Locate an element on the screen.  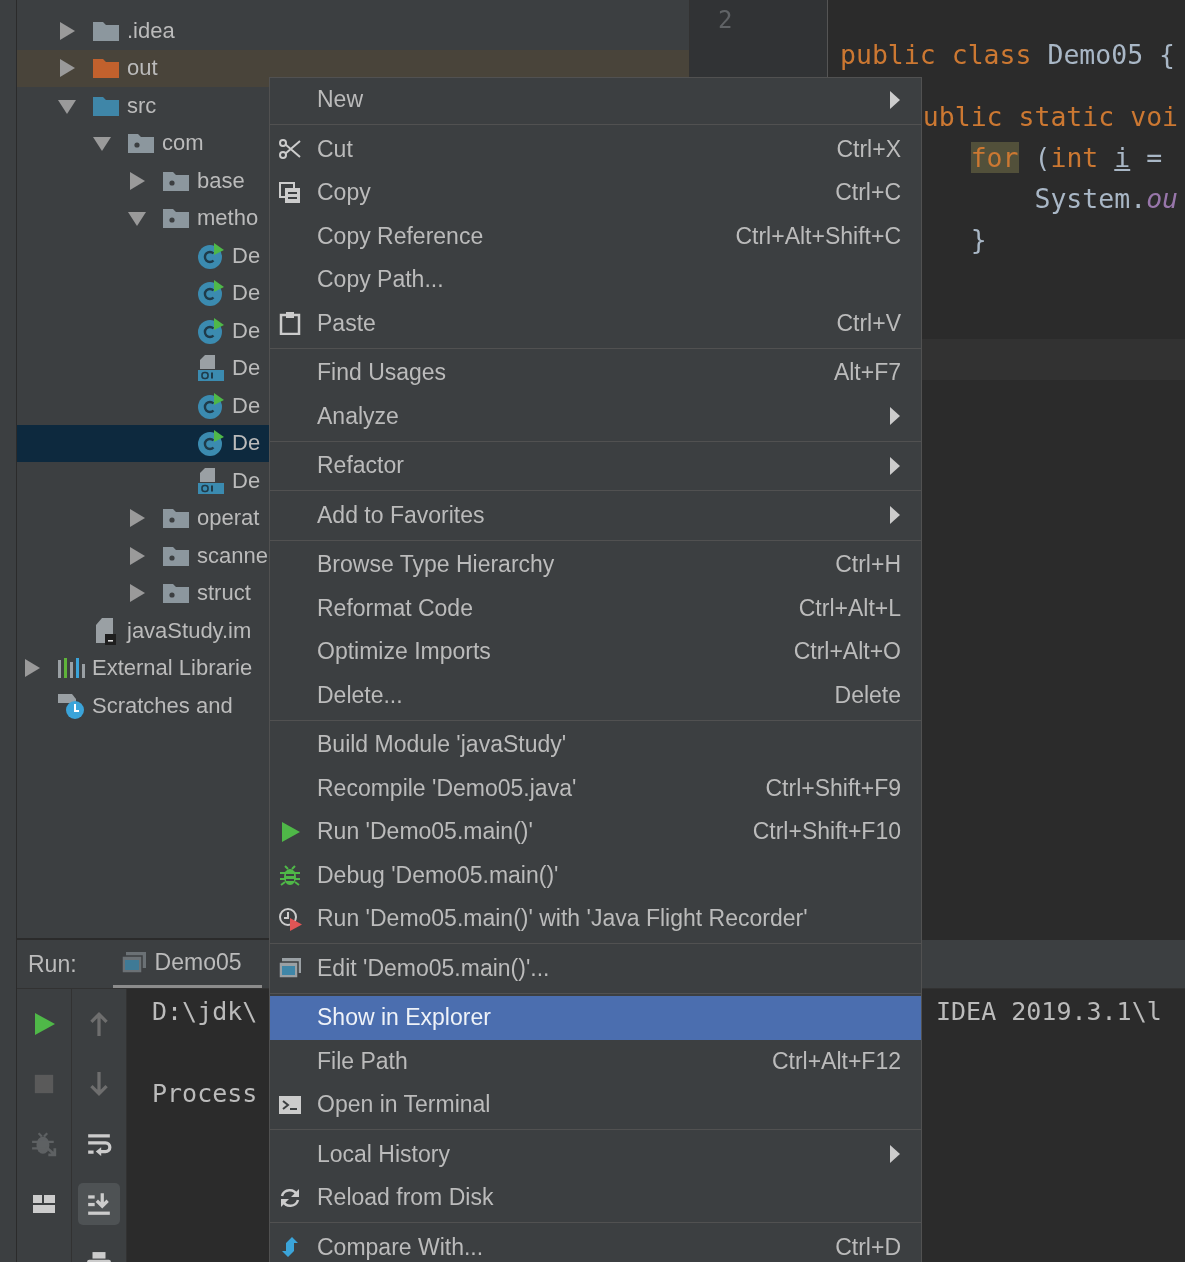
tree-label: src is located at coordinates (142, 105).